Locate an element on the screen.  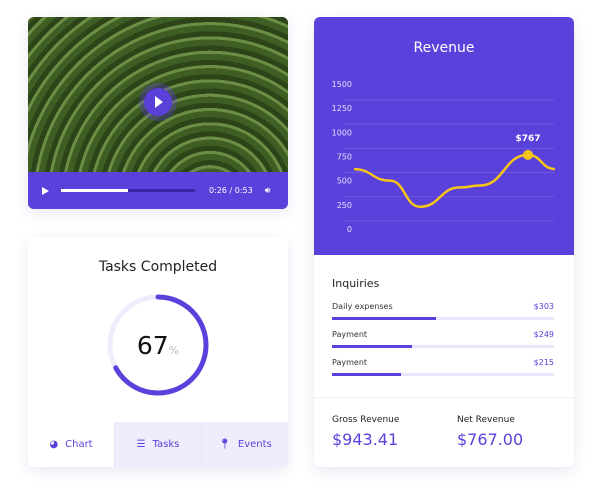
video-controls: 0:26 / 0:53 🔊︎ is located at coordinates (158, 190).